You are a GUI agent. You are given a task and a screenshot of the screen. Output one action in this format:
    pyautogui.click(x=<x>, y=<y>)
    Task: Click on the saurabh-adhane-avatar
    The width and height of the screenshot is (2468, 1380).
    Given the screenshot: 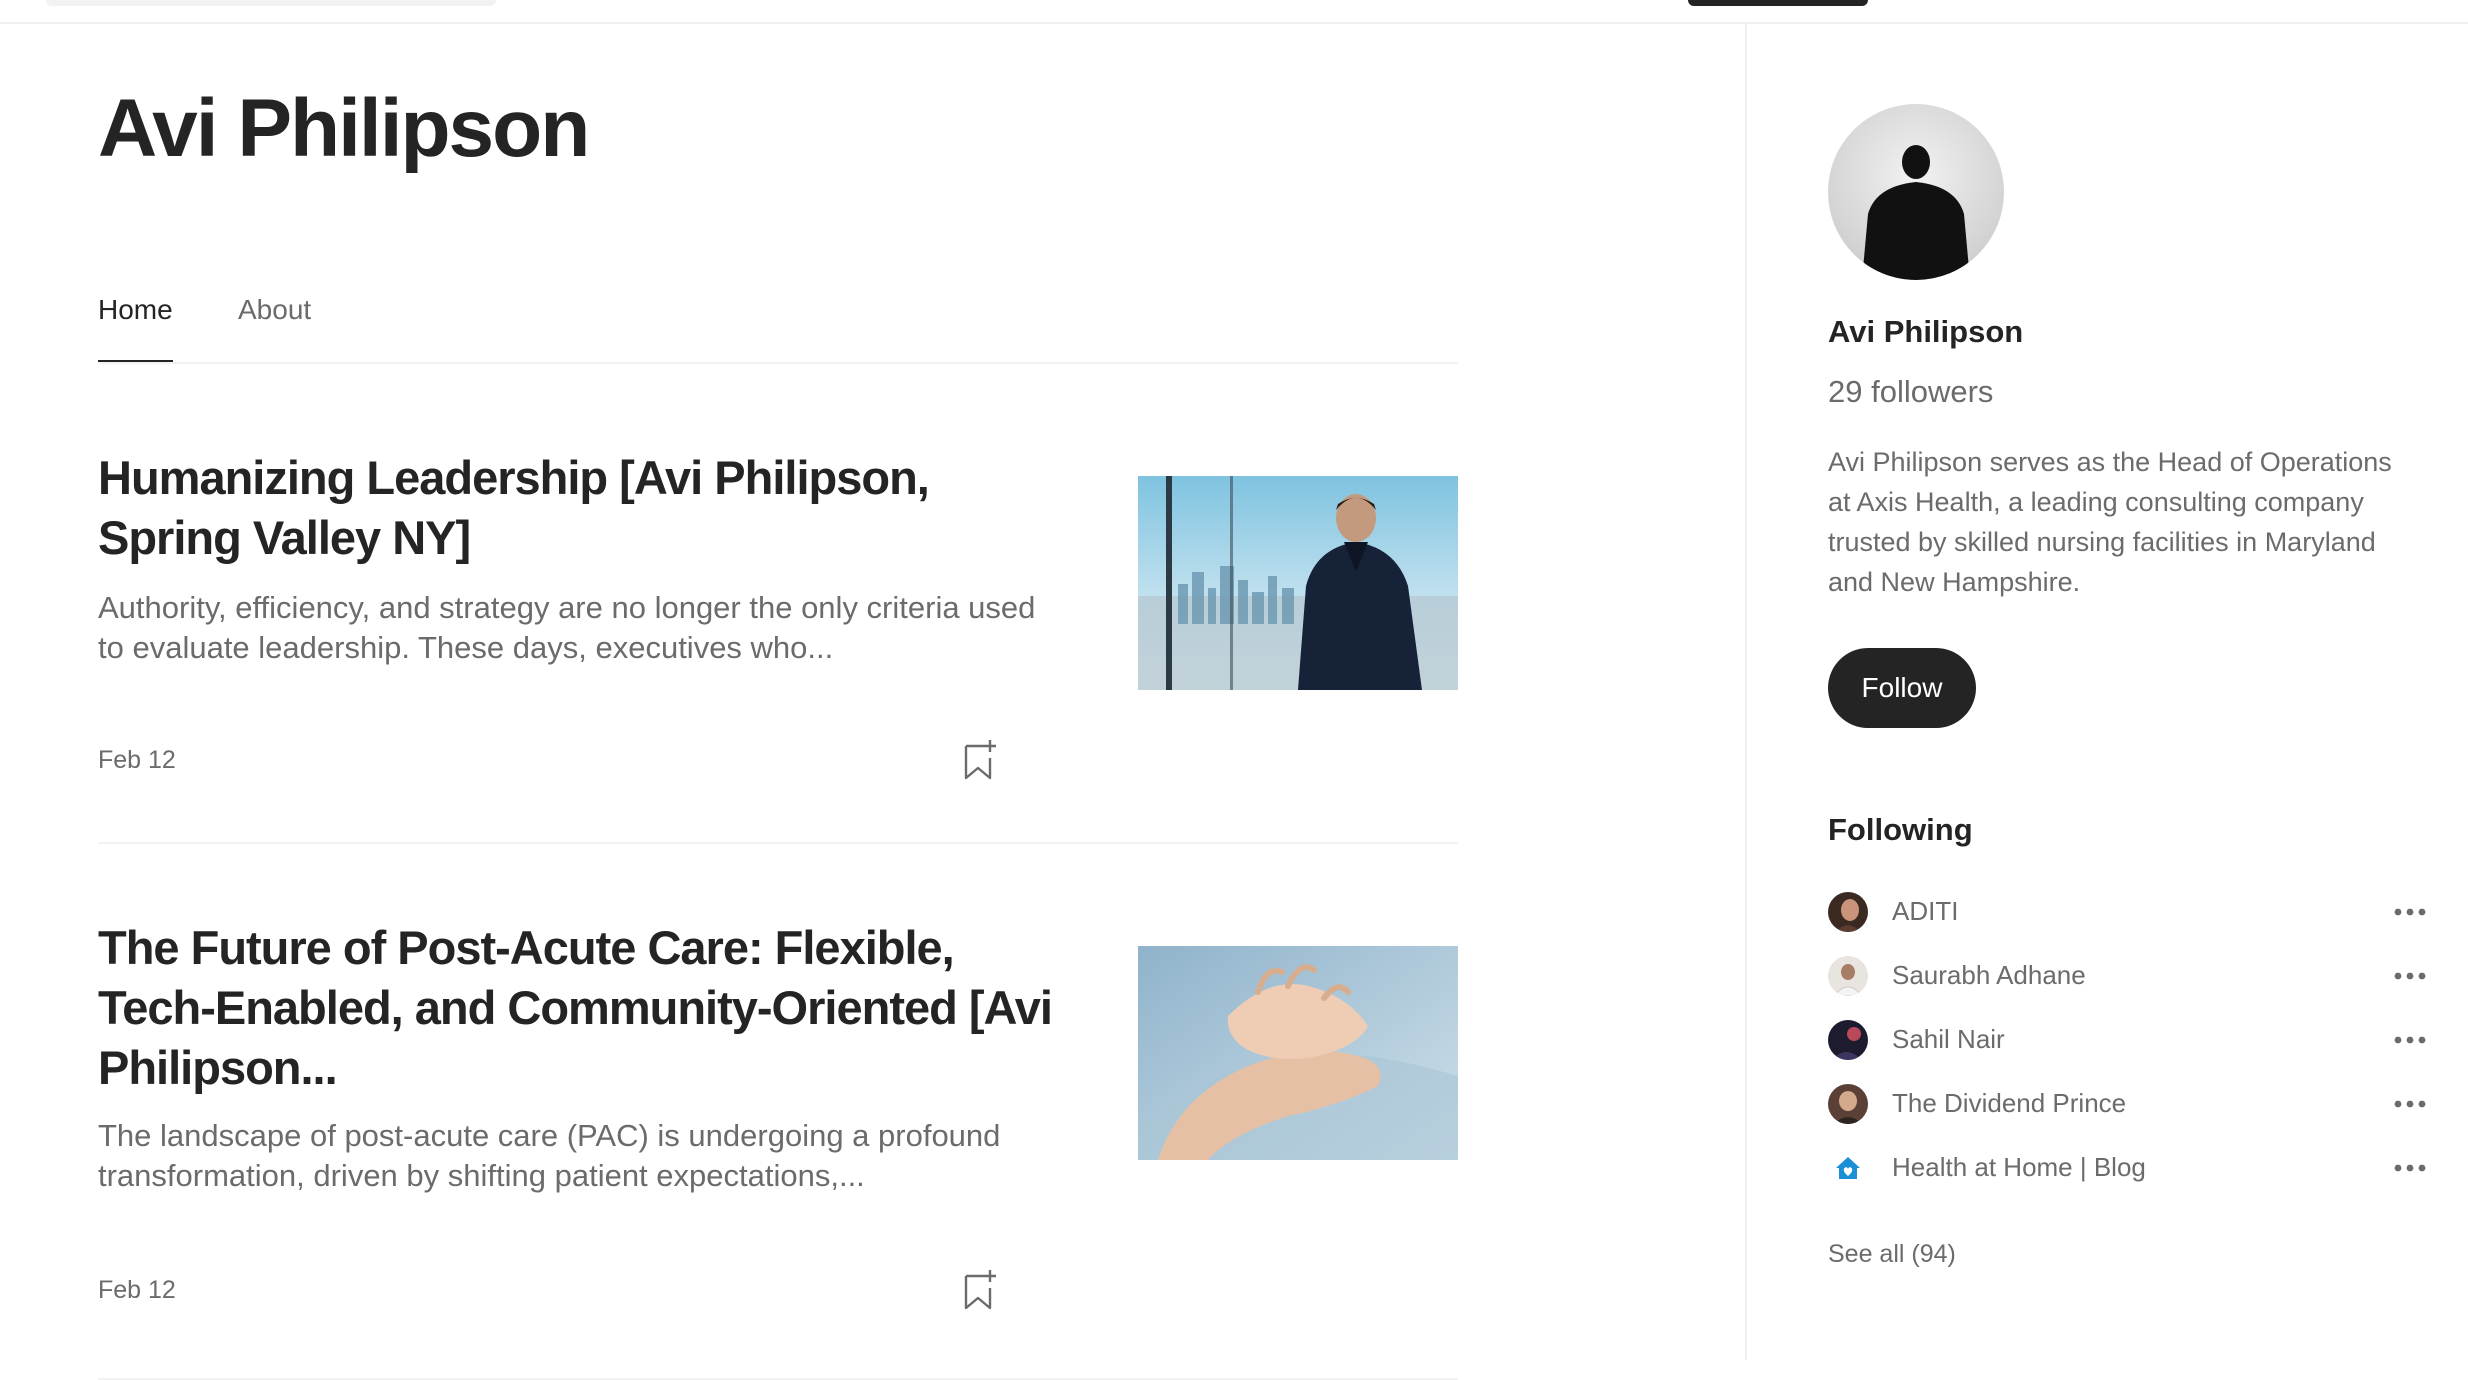 What is the action you would take?
    pyautogui.click(x=1848, y=976)
    